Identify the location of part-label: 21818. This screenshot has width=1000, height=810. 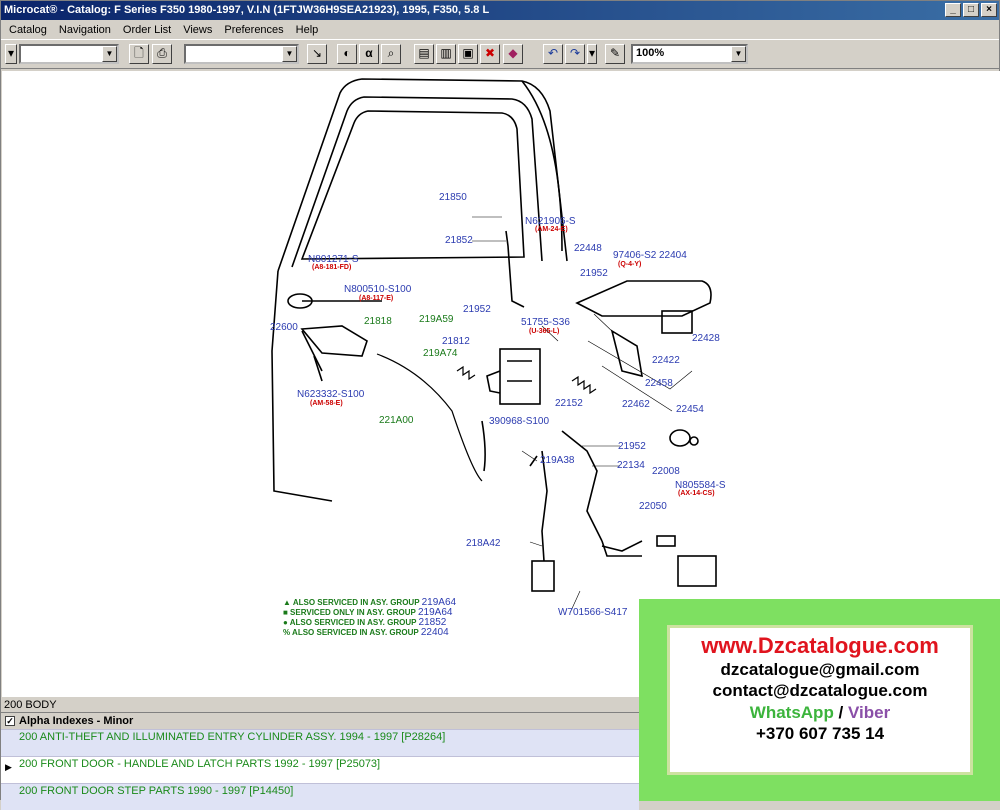
(378, 321).